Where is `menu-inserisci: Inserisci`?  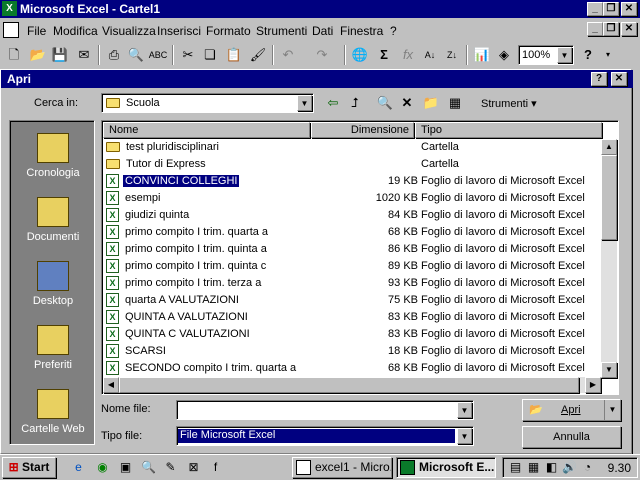
menu-inserisci: Inserisci is located at coordinates (179, 31).